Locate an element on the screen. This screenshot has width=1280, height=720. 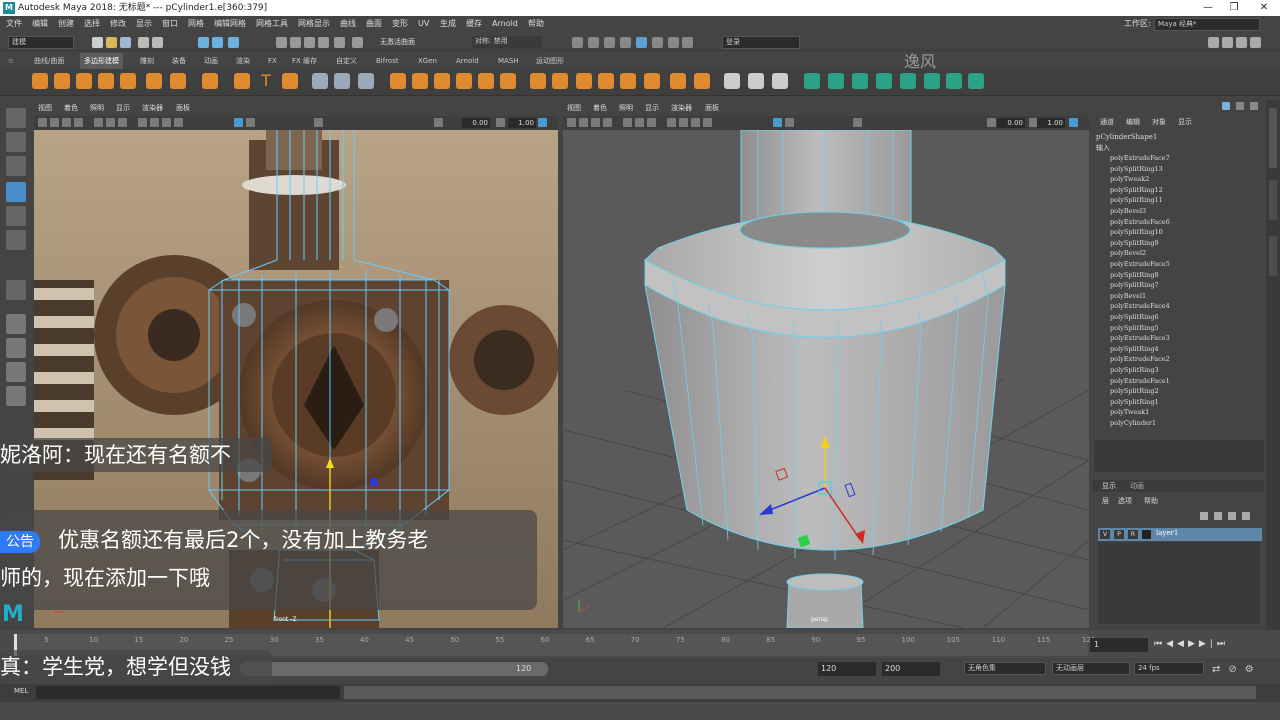
four-view-icon is located at coordinates (16, 348).